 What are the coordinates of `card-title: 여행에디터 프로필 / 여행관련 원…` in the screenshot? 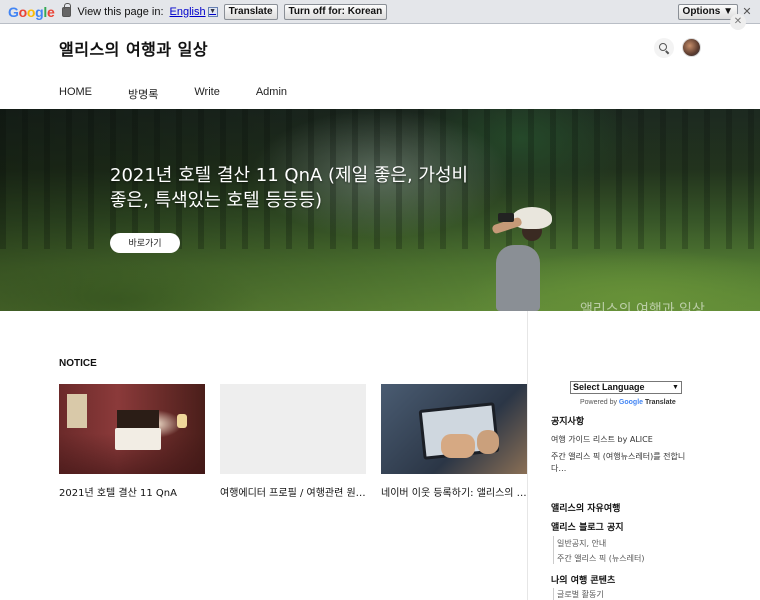 It's located at (293, 491).